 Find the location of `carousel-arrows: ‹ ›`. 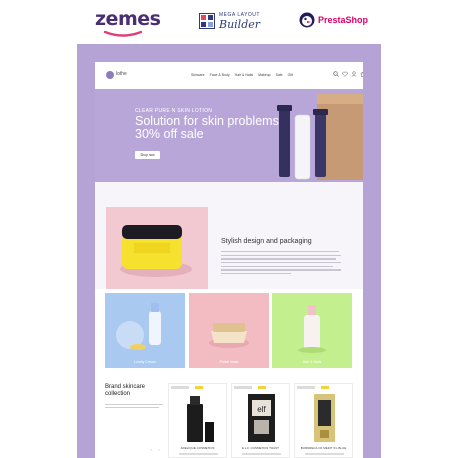

carousel-arrows: ‹ › is located at coordinates (155, 449).